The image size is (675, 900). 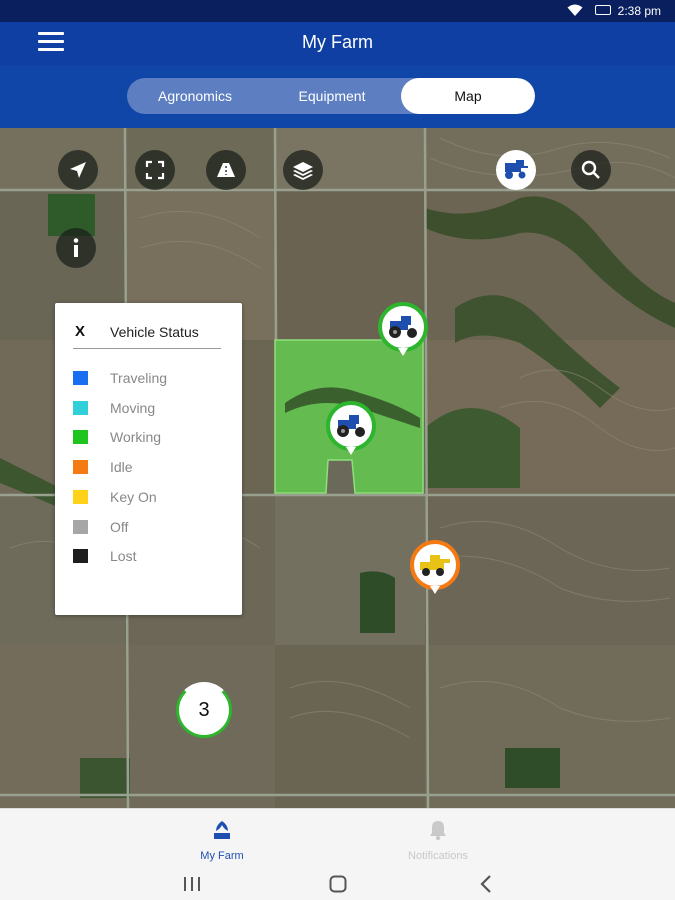 I want to click on back-icon, so click(x=486, y=884).